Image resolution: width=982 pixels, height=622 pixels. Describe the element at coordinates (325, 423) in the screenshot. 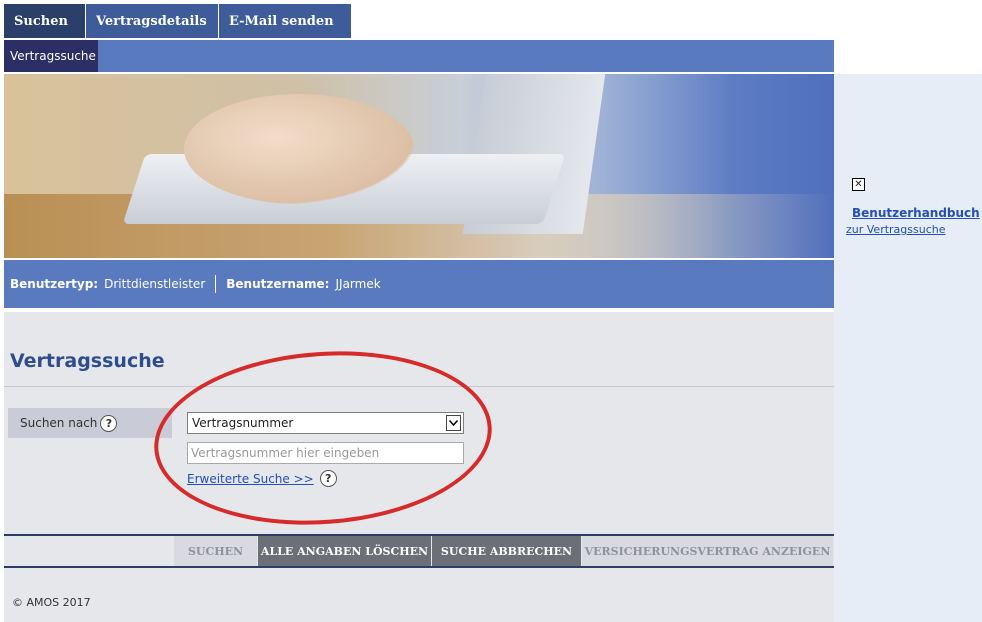

I see `search-type-select: Vertragsnummer` at that location.